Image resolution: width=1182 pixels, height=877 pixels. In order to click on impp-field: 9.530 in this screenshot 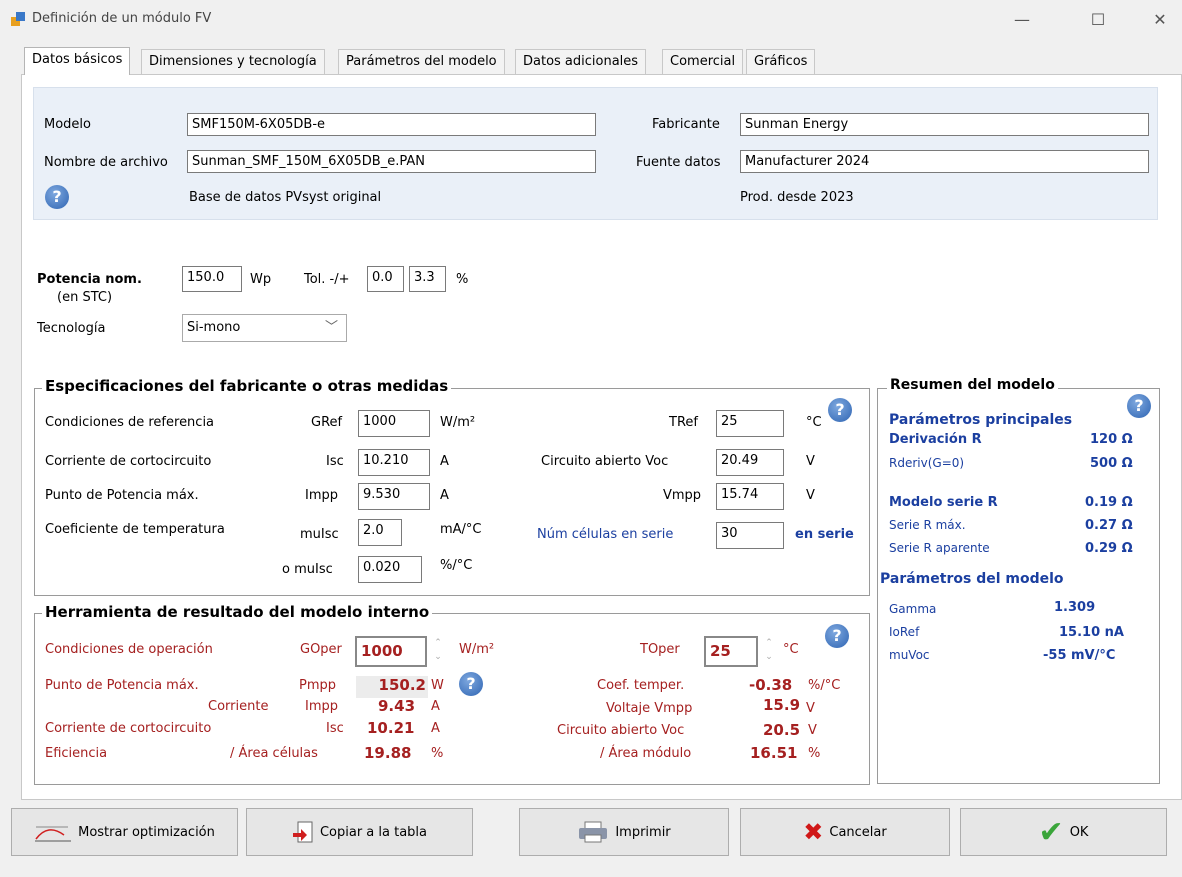, I will do `click(394, 496)`.